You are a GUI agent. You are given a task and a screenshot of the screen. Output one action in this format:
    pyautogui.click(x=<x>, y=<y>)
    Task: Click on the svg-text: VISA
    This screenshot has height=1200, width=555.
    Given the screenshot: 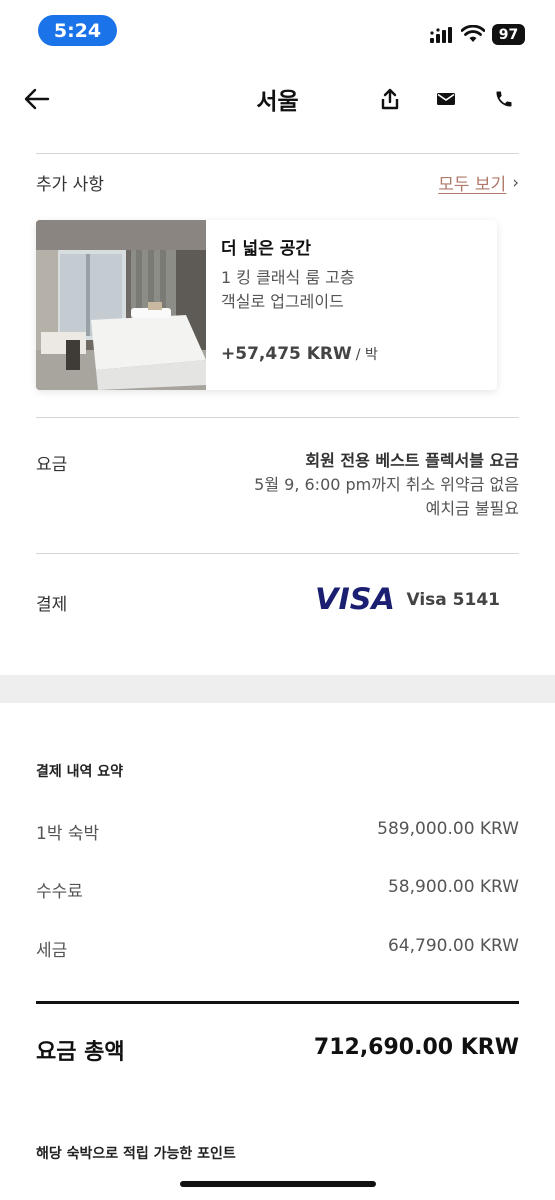 What is the action you would take?
    pyautogui.click(x=355, y=598)
    